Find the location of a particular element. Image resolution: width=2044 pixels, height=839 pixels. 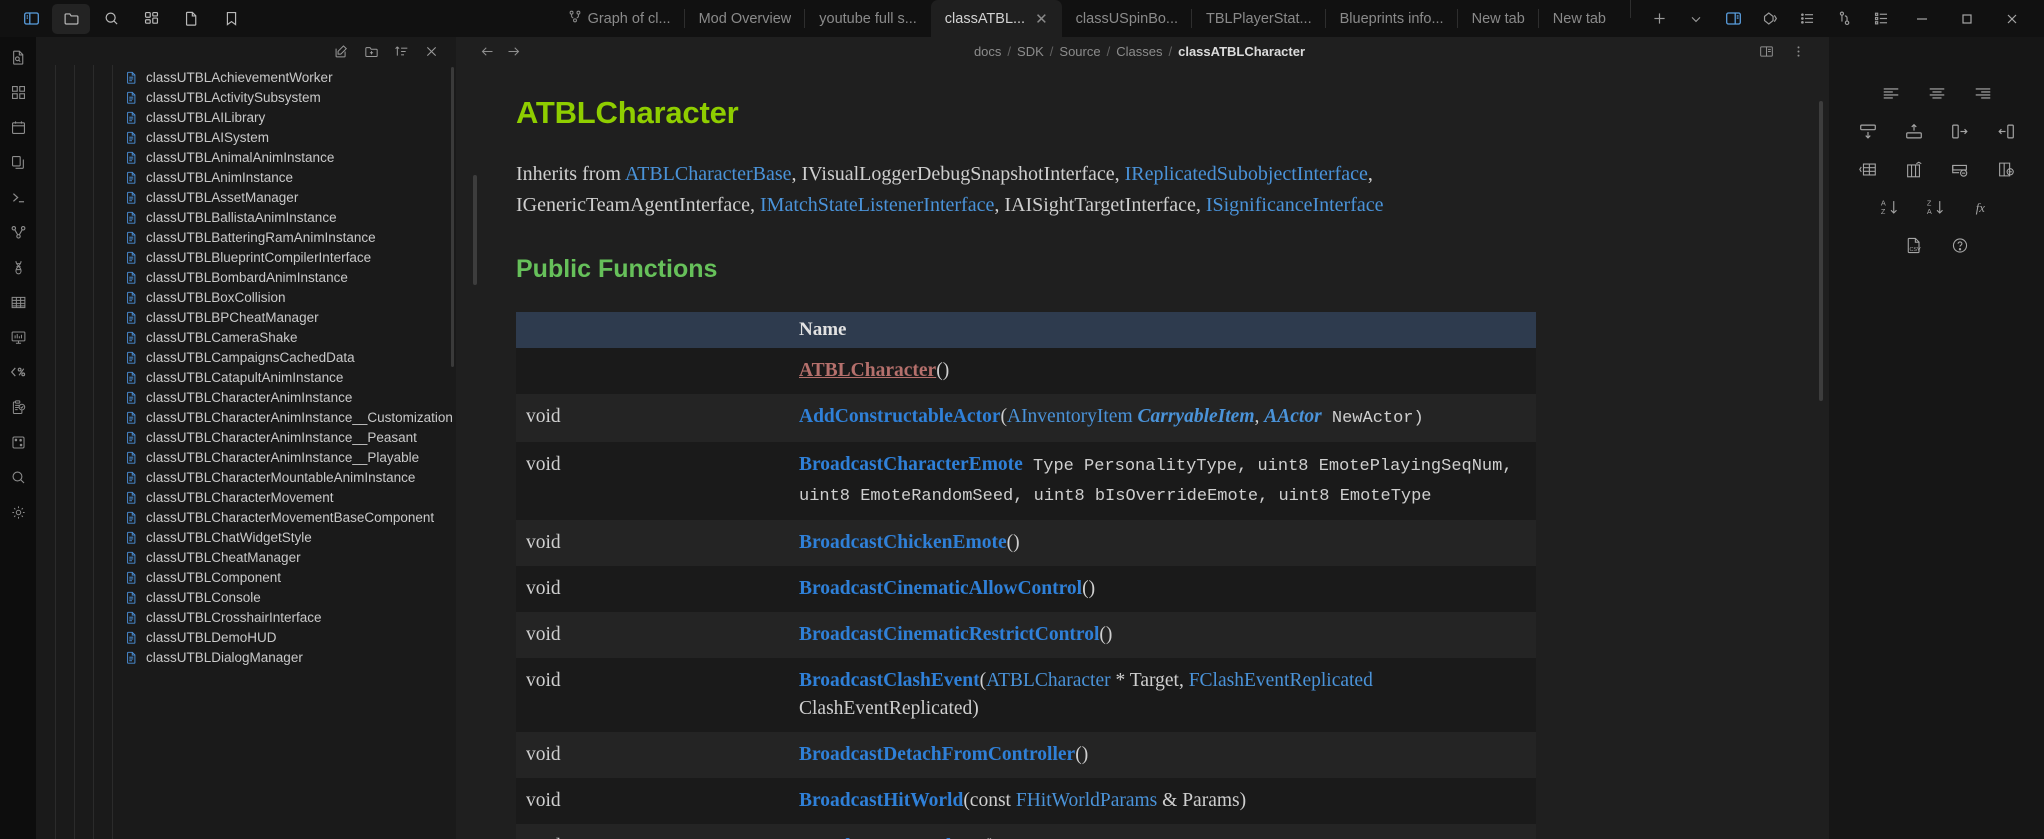

file-icon is located at coordinates (191, 19).